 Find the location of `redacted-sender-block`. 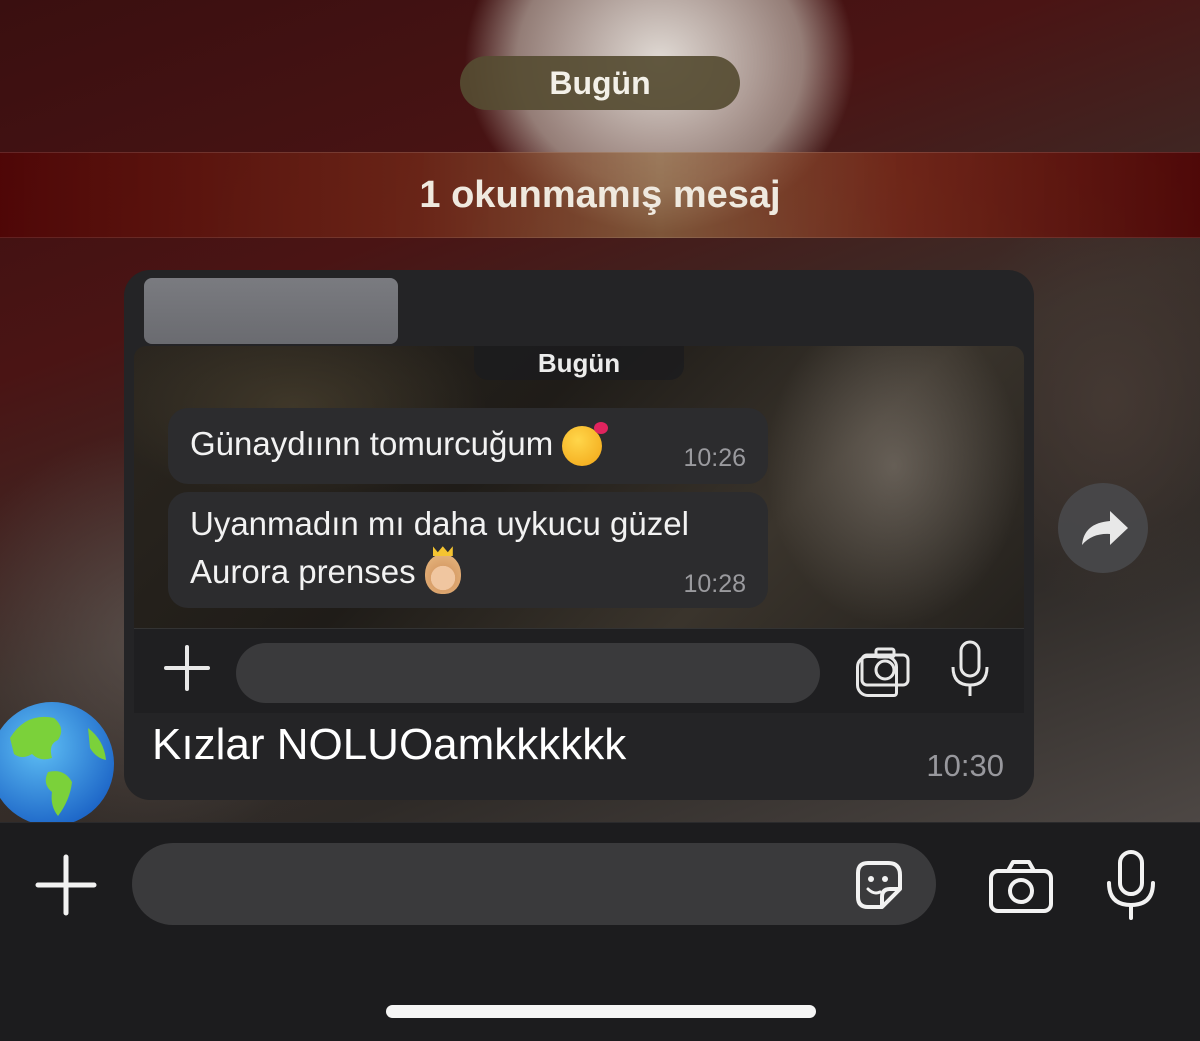

redacted-sender-block is located at coordinates (271, 311).